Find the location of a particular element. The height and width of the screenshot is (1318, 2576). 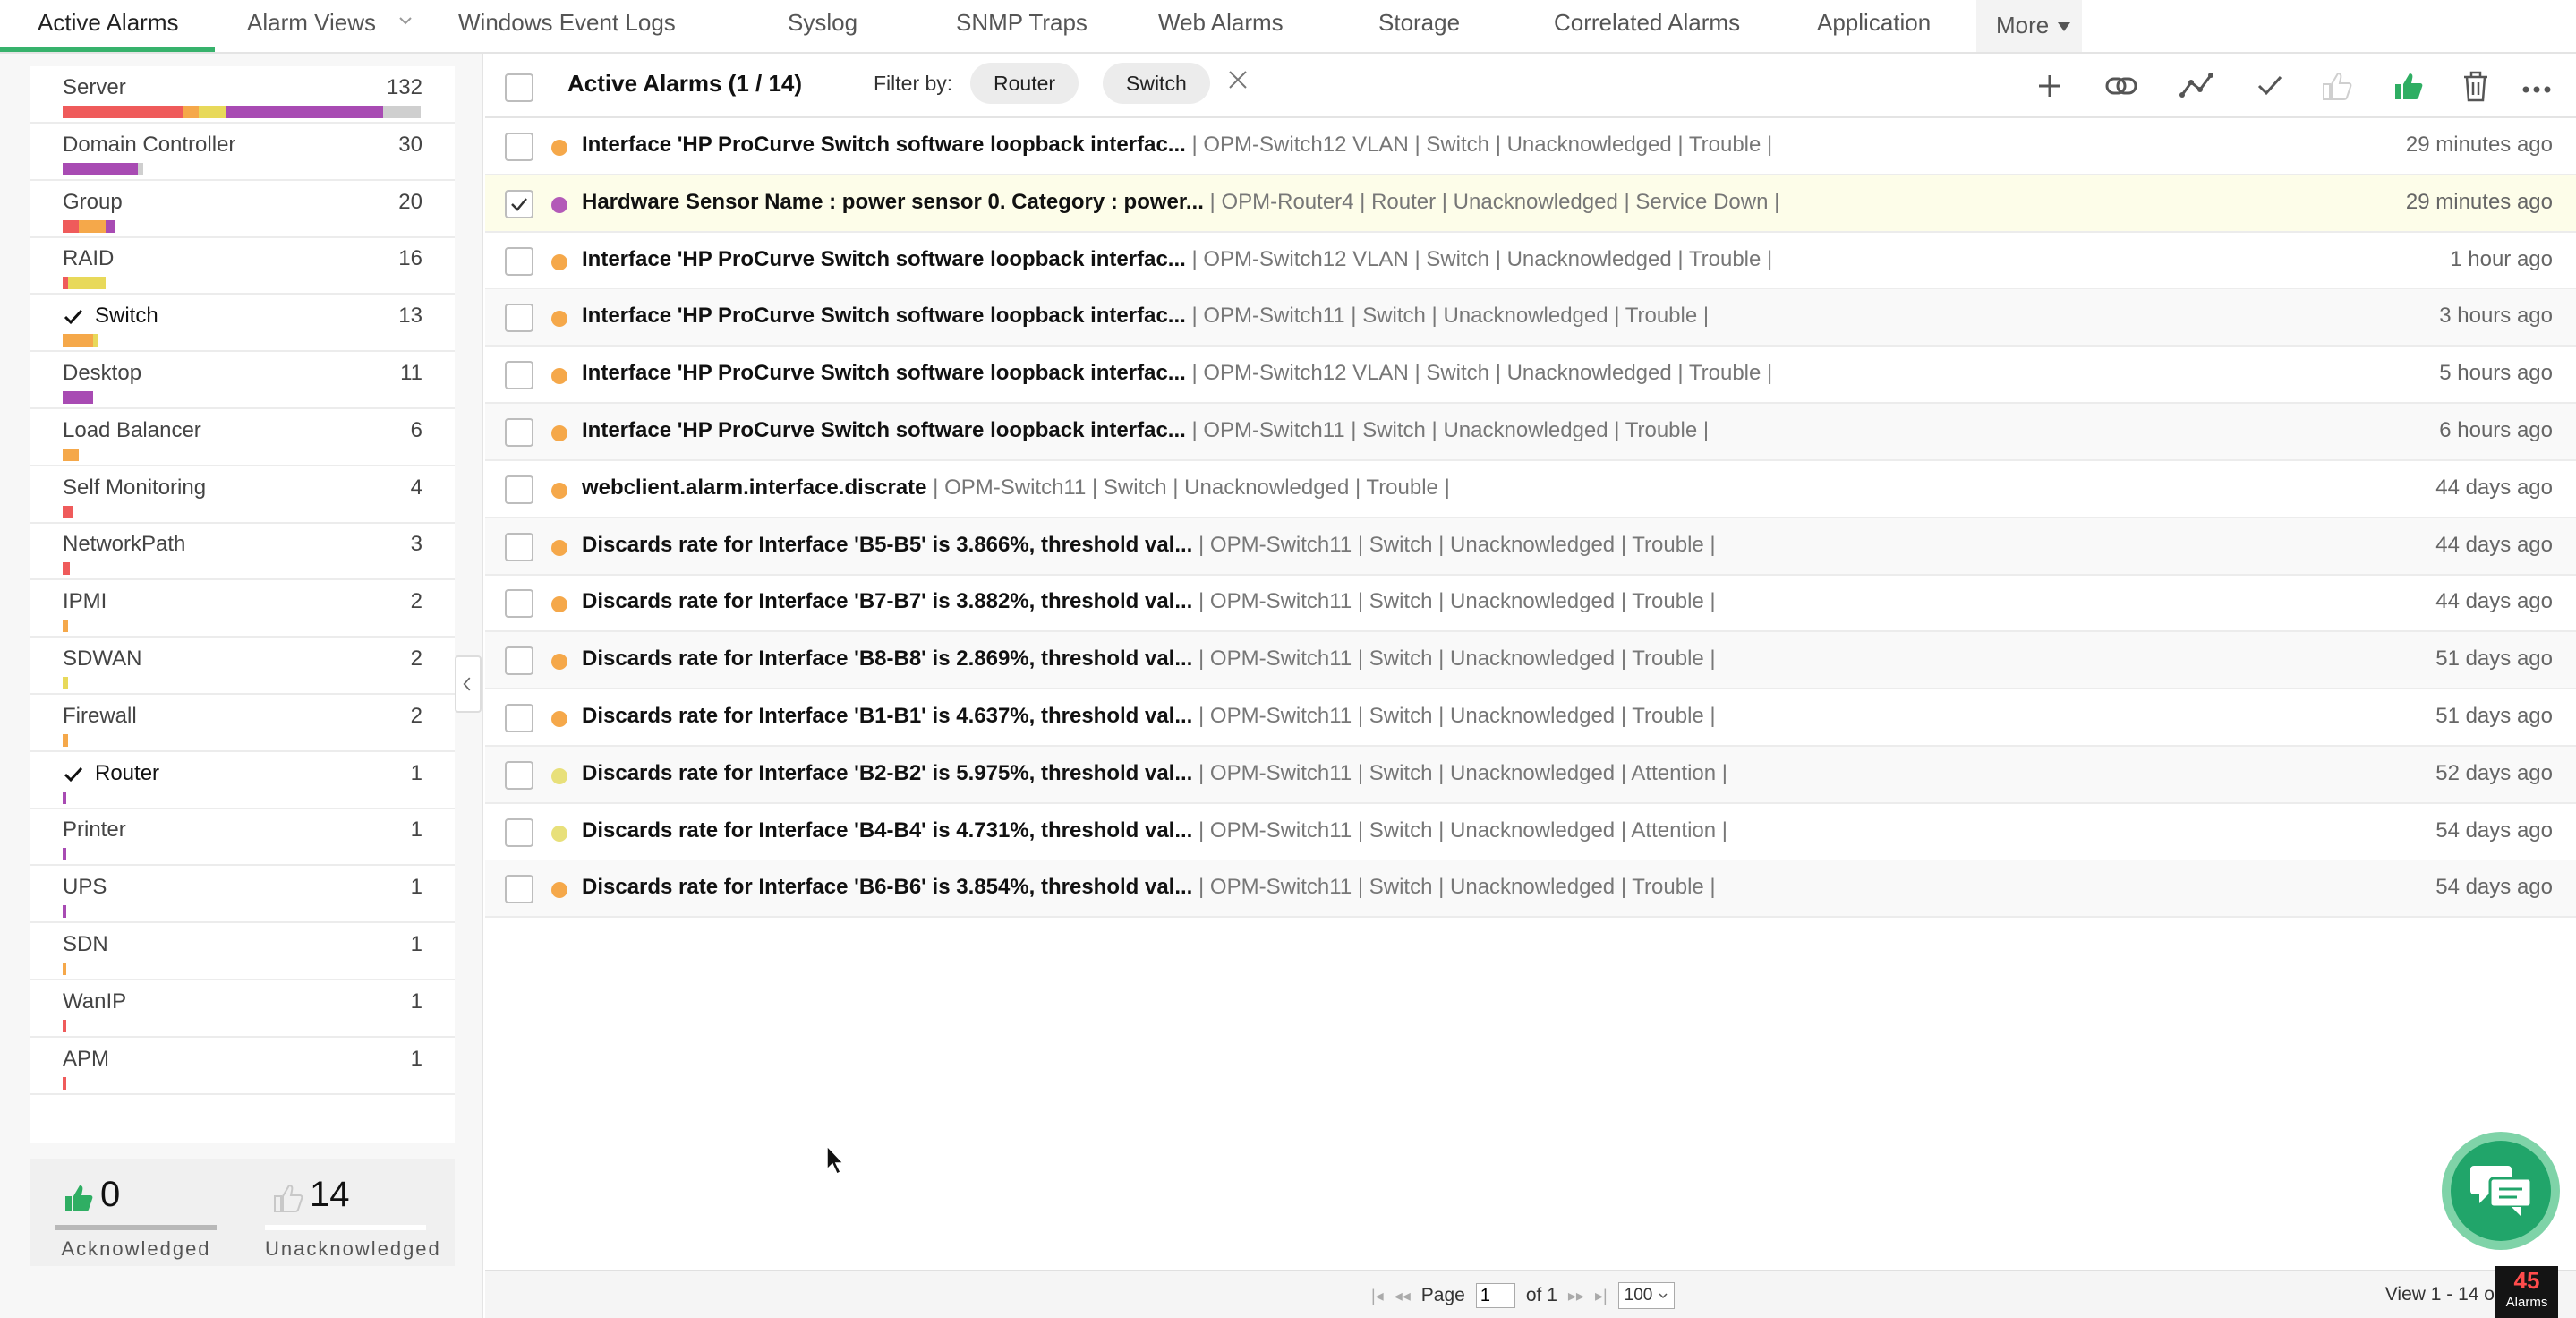

link-icon is located at coordinates (2121, 86).